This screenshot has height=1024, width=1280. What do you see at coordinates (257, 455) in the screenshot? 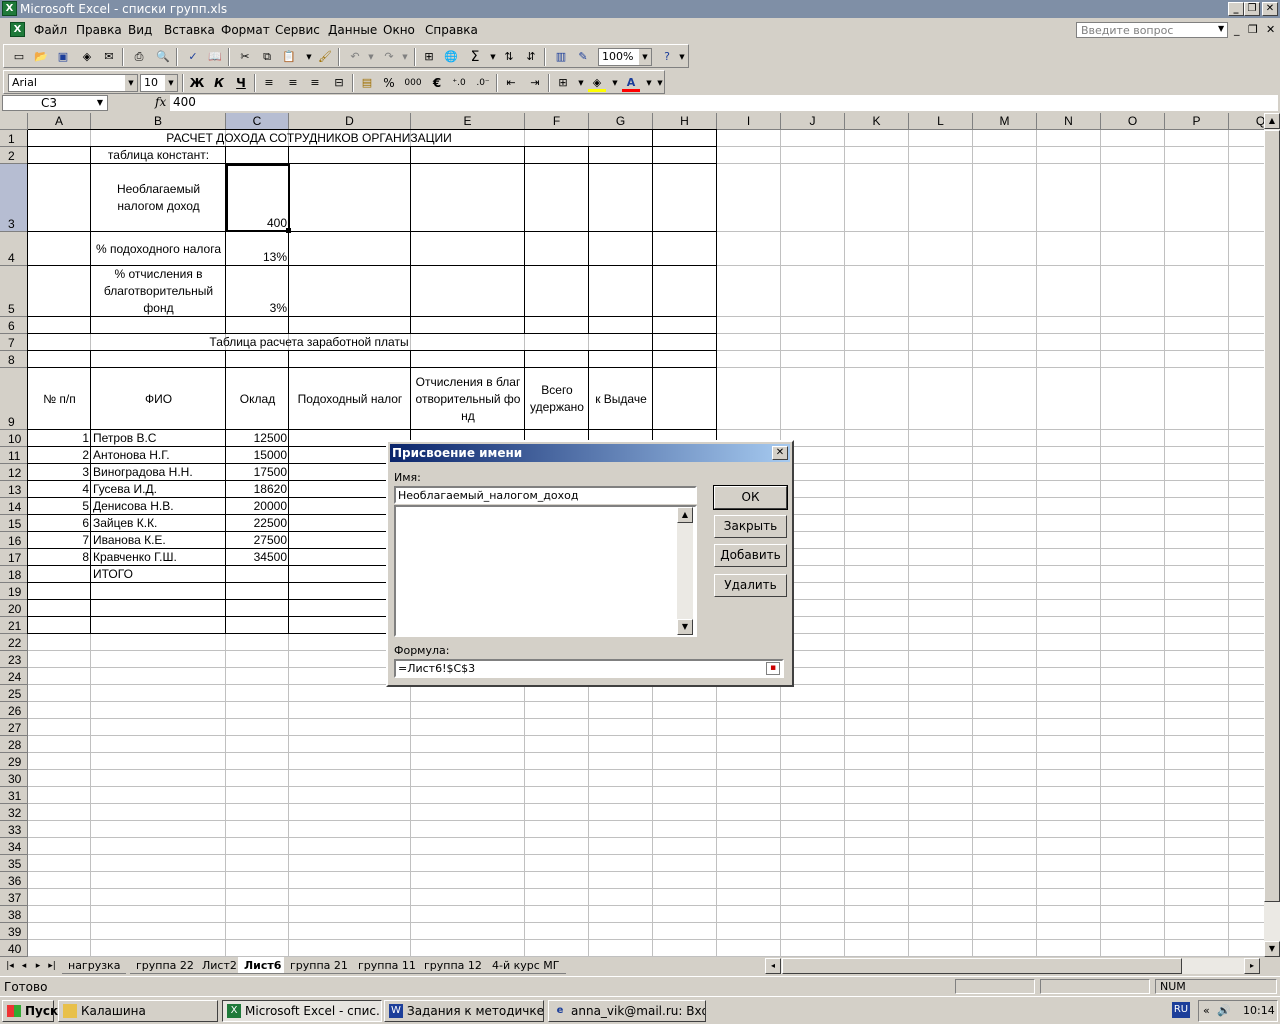
I see `employee-salary: 15000` at bounding box center [257, 455].